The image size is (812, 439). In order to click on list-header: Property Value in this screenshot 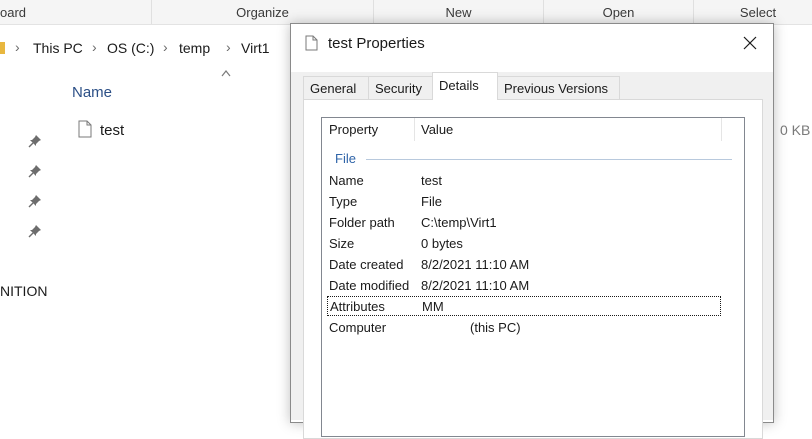, I will do `click(533, 129)`.